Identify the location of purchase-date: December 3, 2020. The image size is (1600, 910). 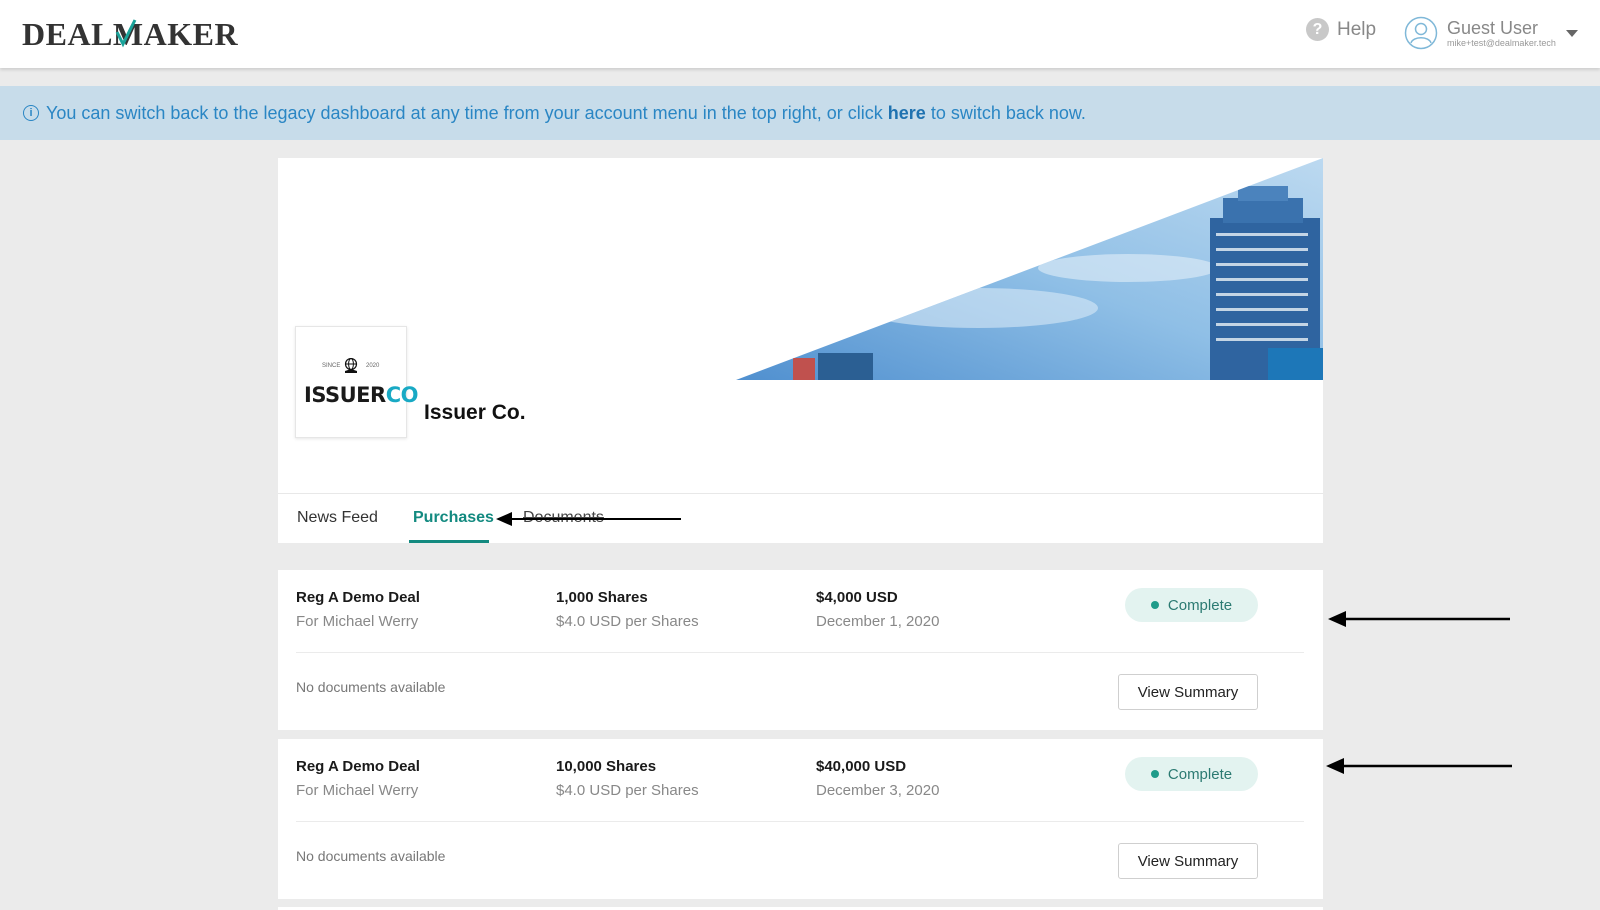
(878, 790).